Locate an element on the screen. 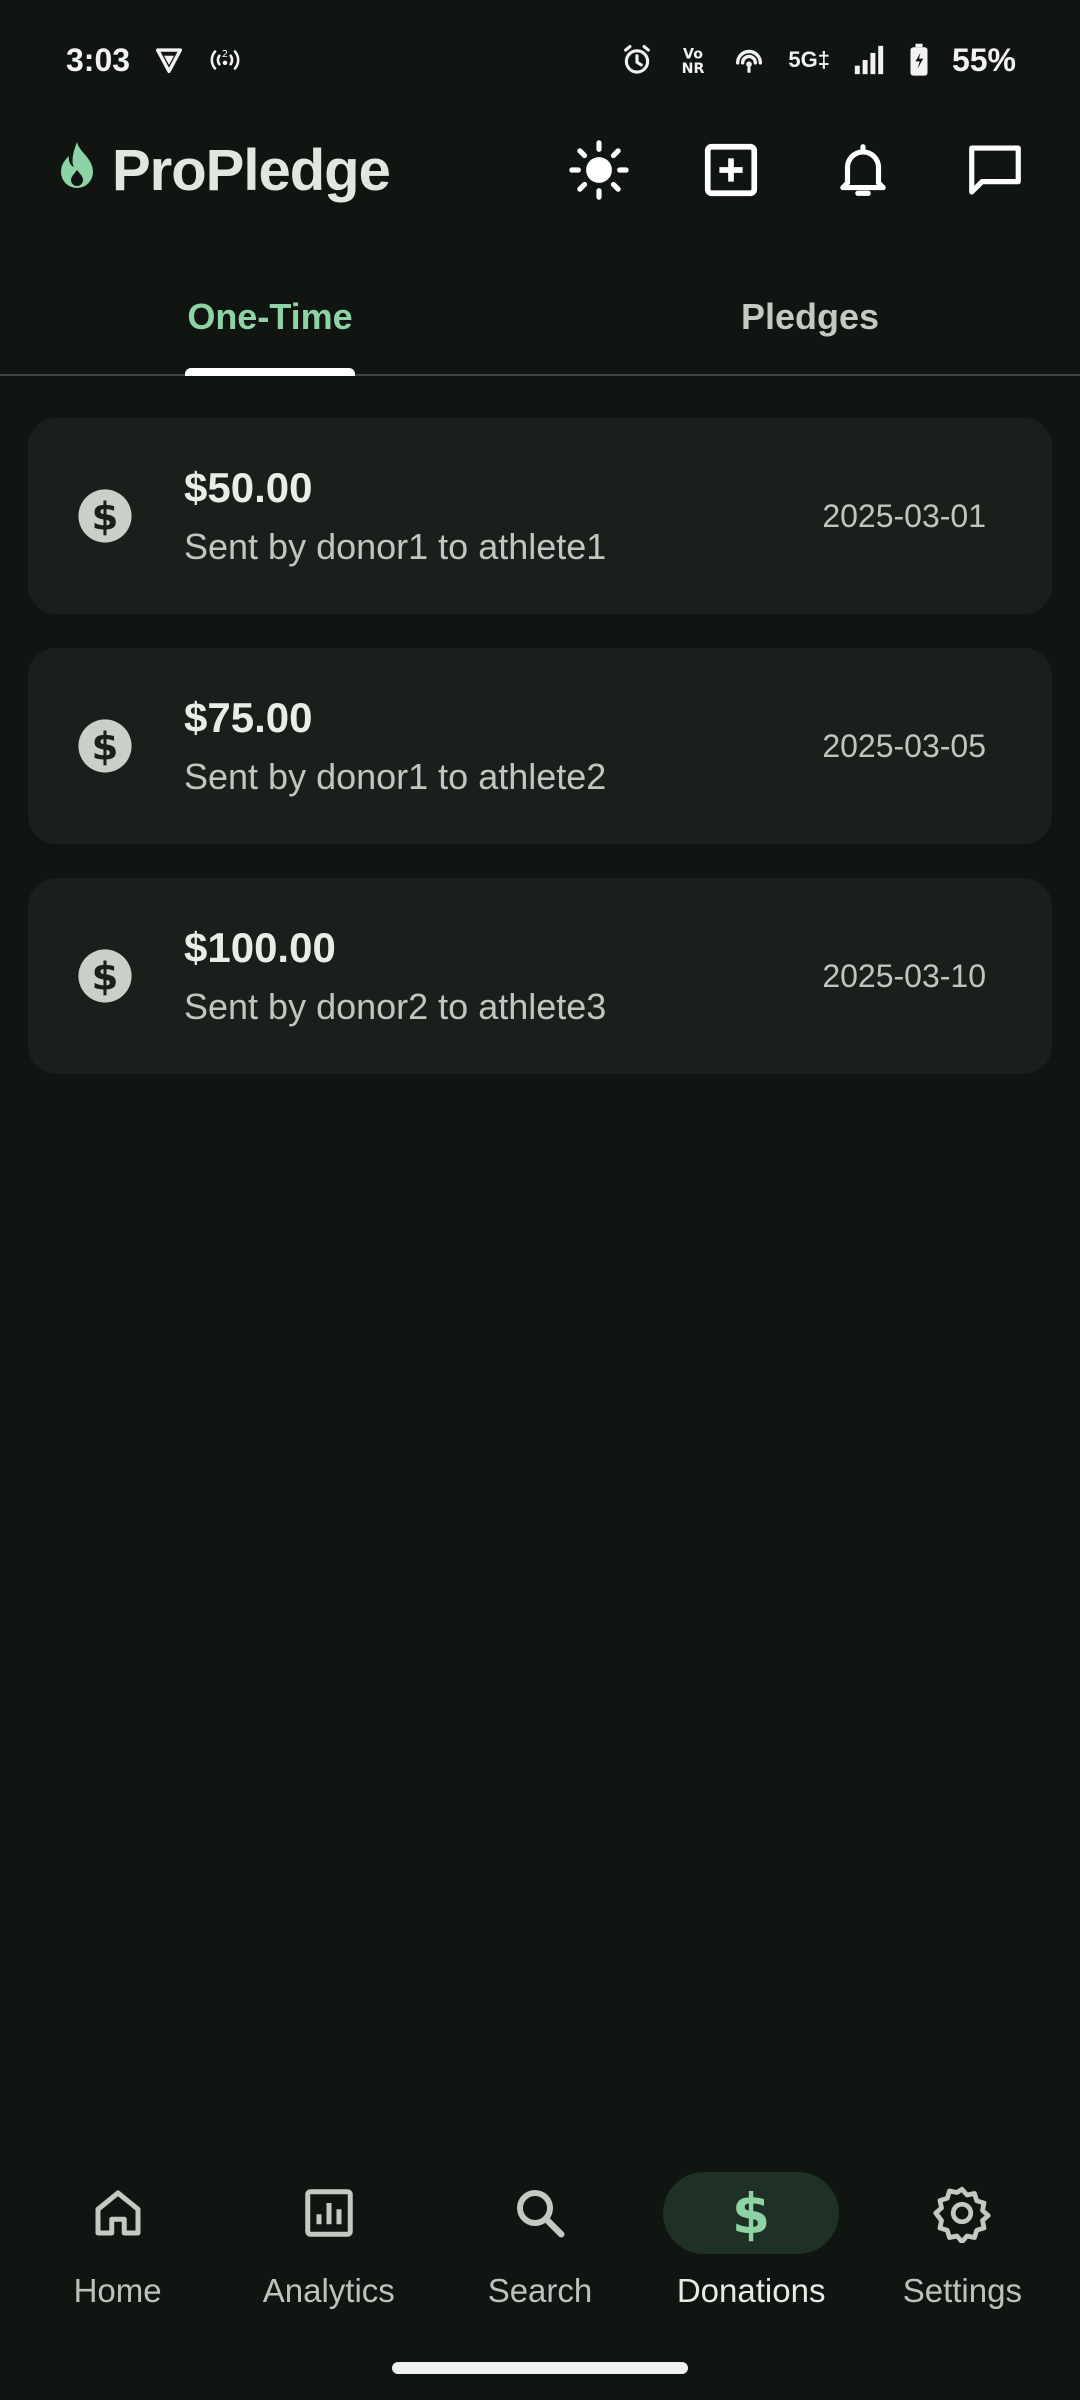 The width and height of the screenshot is (1080, 2400). svg-text: 2 is located at coordinates (225, 54).